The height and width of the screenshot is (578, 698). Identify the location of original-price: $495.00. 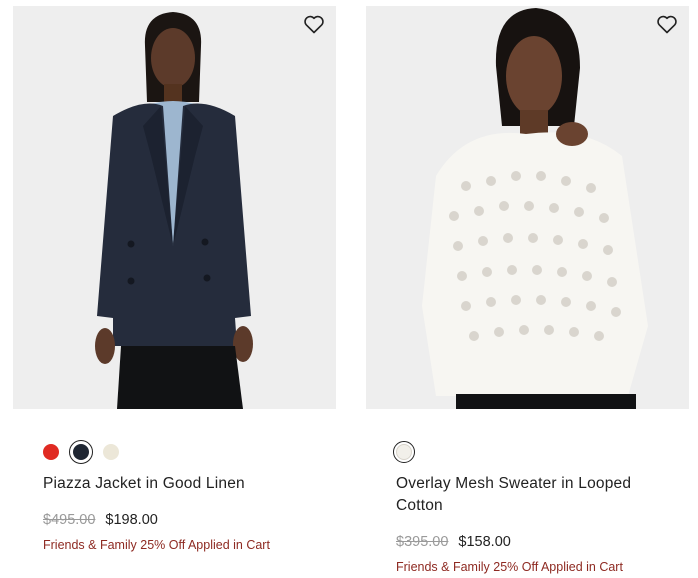
(69, 520).